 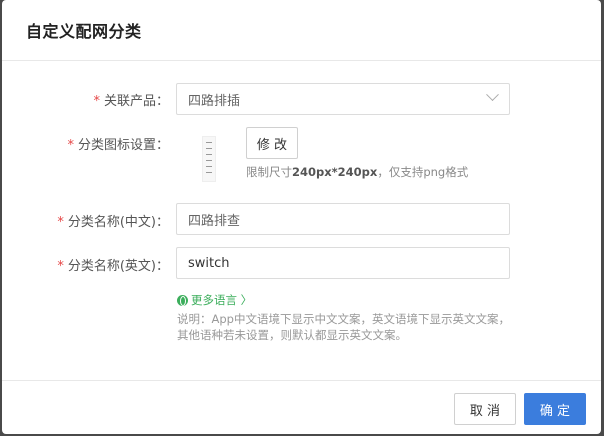 I want to click on chevron-down-icon, so click(x=492, y=95).